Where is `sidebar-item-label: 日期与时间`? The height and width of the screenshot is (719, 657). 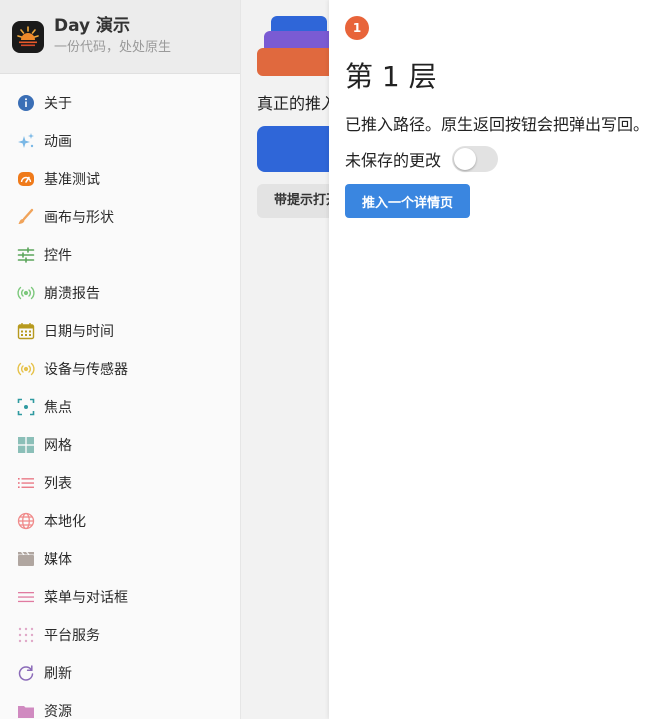 sidebar-item-label: 日期与时间 is located at coordinates (79, 332).